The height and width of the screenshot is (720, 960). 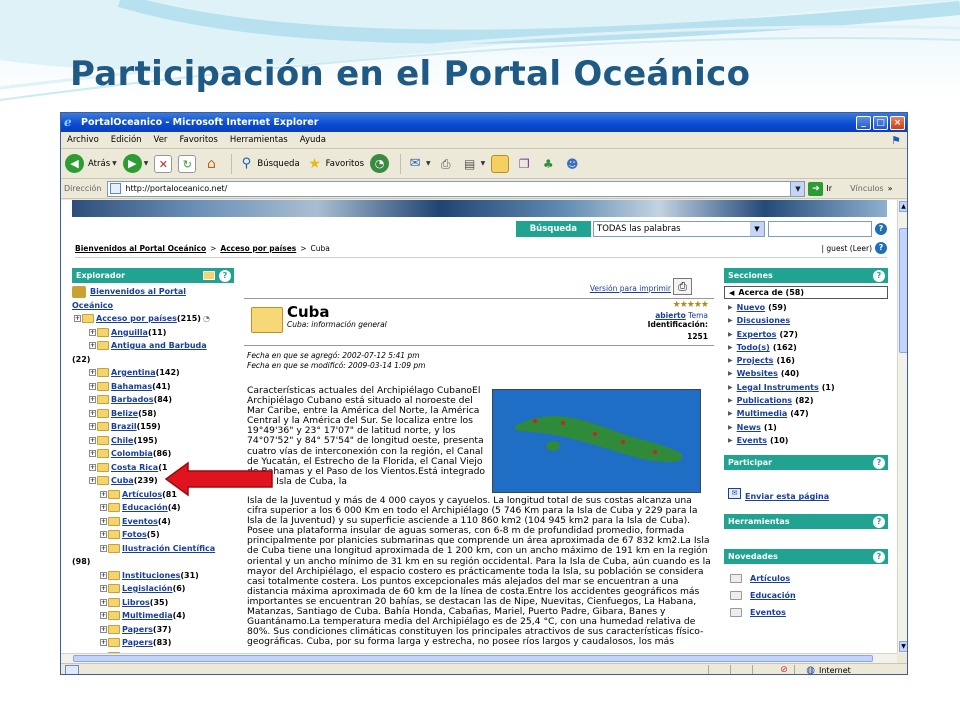 I want to click on help-icon: ?, so click(x=881, y=248).